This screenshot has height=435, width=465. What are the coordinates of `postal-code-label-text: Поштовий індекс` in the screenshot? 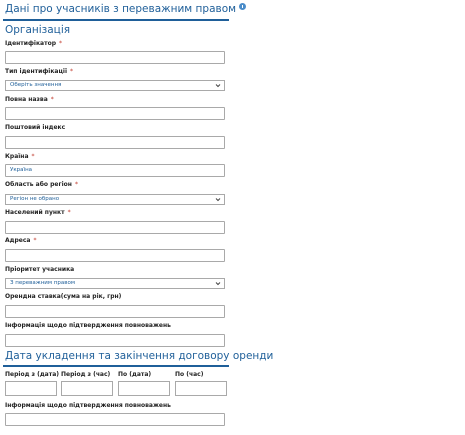 It's located at (35, 127).